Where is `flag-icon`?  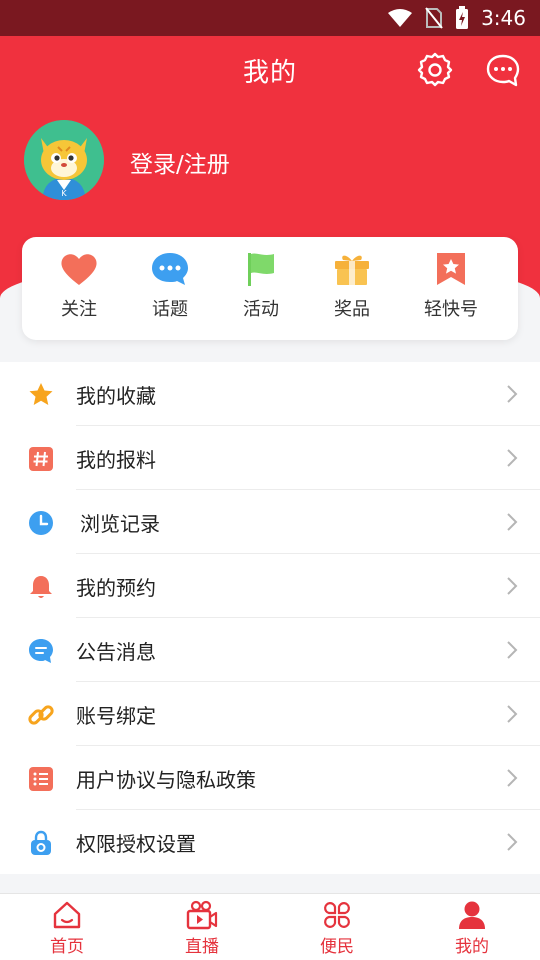
flag-icon is located at coordinates (261, 269).